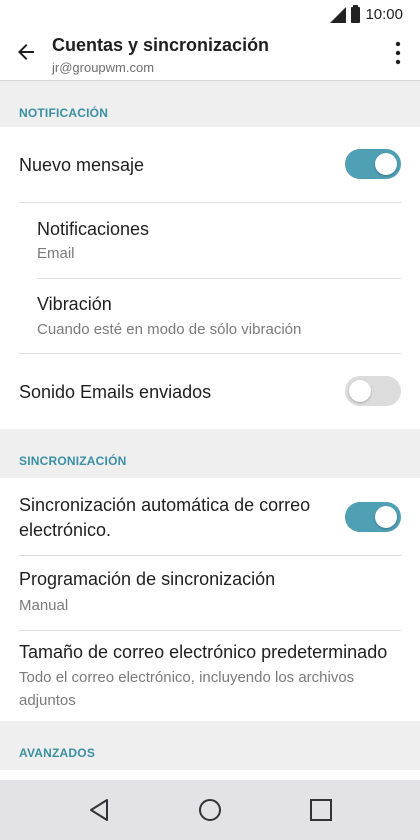 The image size is (420, 840). Describe the element at coordinates (210, 55) in the screenshot. I see `app-bar: Cuentas y sincronización jr@groupwm.com` at that location.